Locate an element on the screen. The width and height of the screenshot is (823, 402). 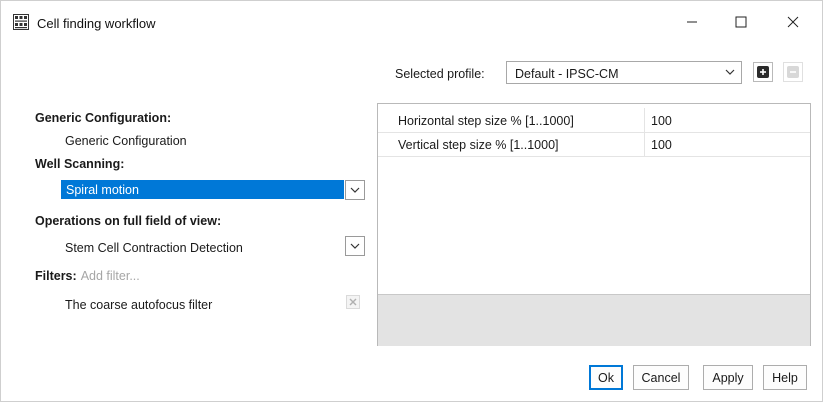
minus-icon is located at coordinates (793, 72).